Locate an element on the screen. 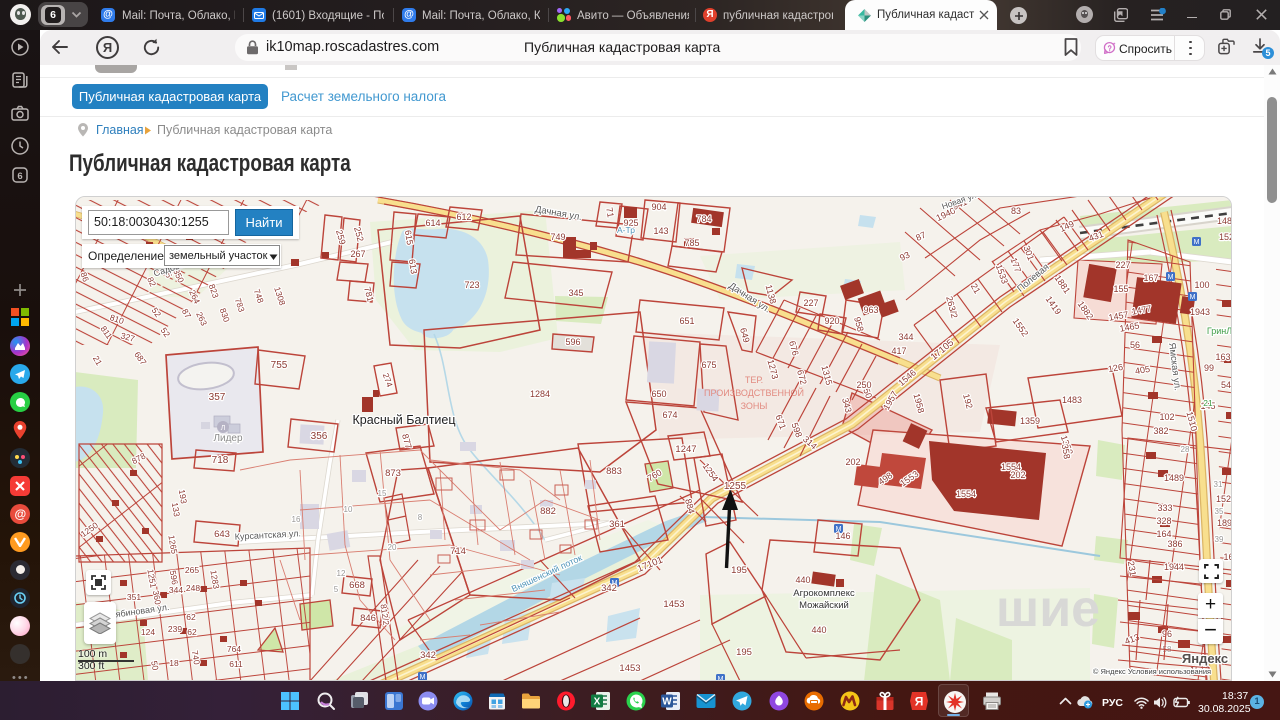  svg-text: 99 is located at coordinates (1209, 368).